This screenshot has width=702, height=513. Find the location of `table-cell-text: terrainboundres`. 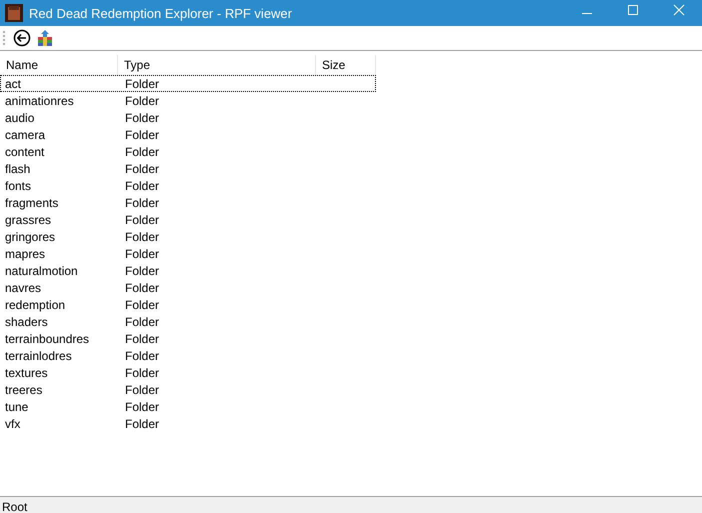

table-cell-text: terrainboundres is located at coordinates (47, 339).